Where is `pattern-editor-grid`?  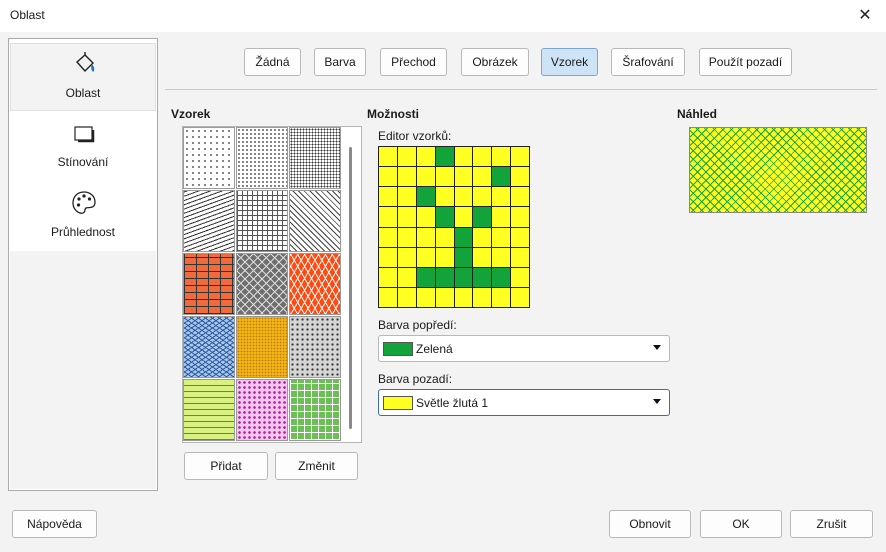 pattern-editor-grid is located at coordinates (454, 227).